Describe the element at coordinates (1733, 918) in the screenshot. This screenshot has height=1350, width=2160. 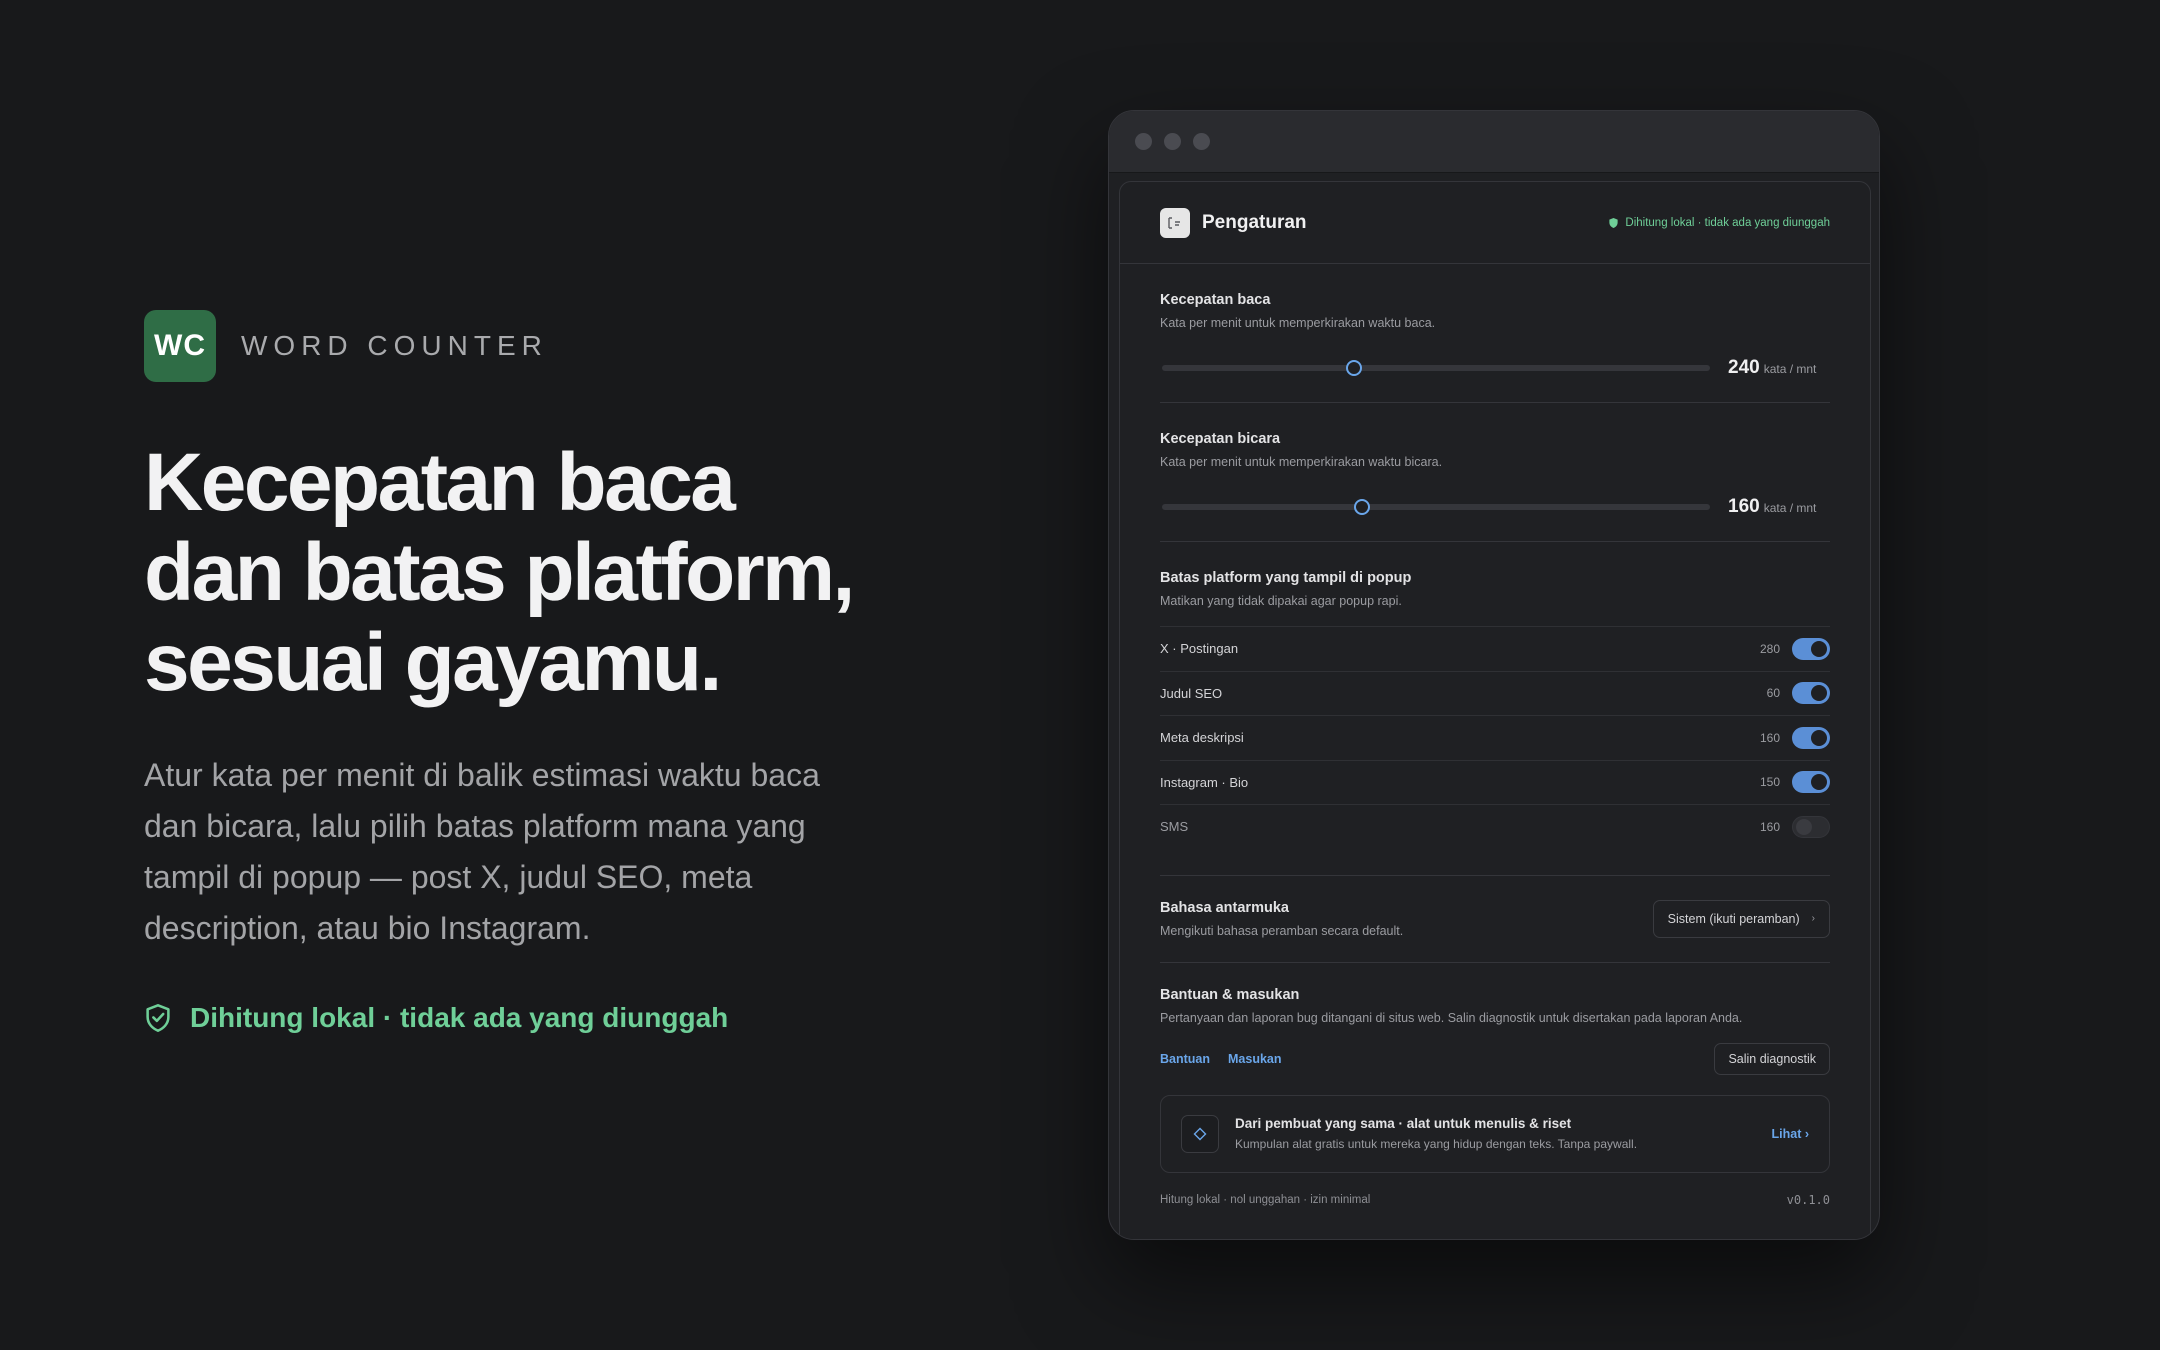
I see `language-select-value: Sistem (ikuti peramban)` at that location.